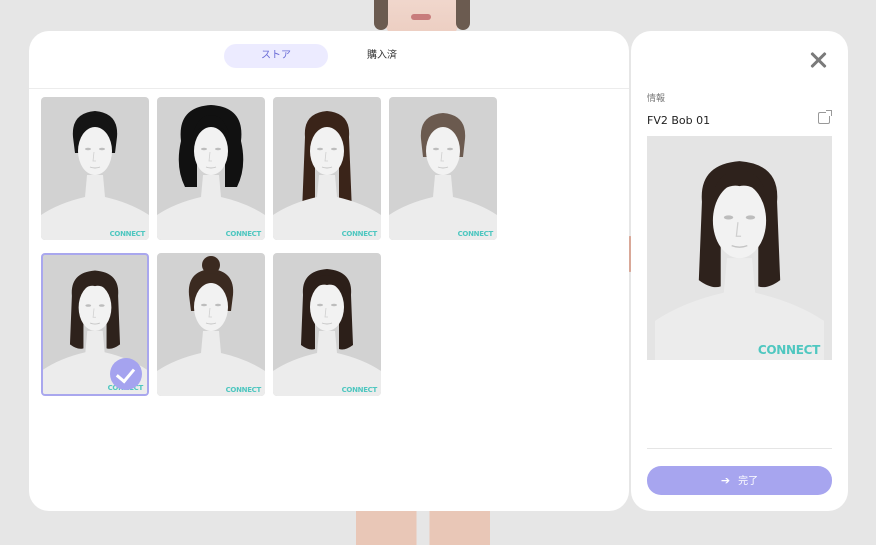  I want to click on hair-thumb-curly-afro, so click(211, 172).